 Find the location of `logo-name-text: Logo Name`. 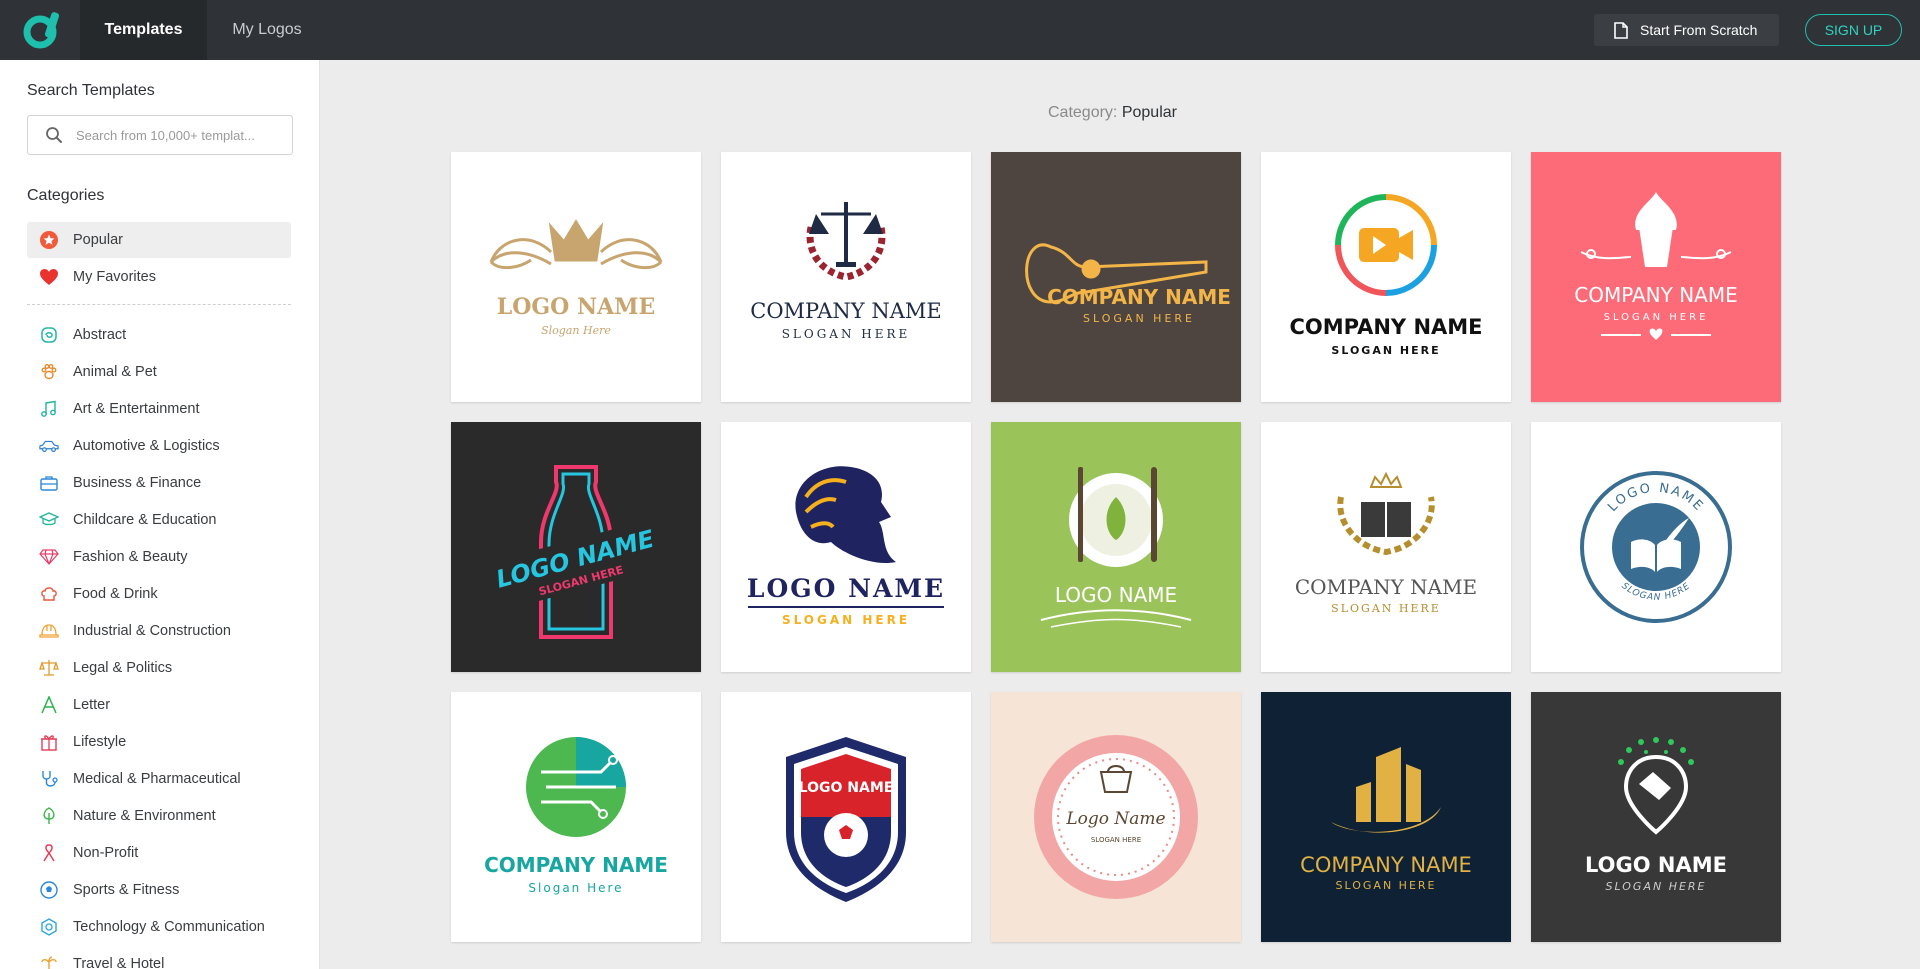

logo-name-text: Logo Name is located at coordinates (1115, 819).